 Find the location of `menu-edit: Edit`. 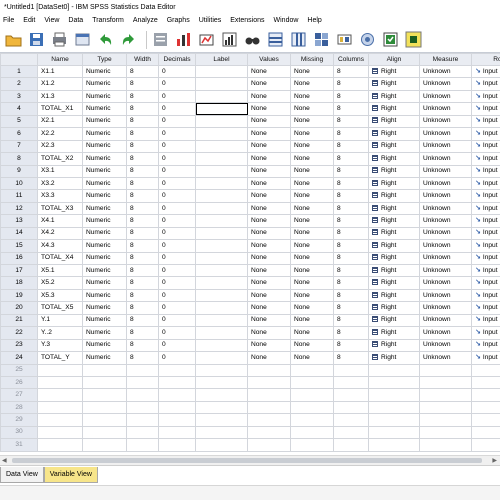

menu-edit: Edit is located at coordinates (29, 20).